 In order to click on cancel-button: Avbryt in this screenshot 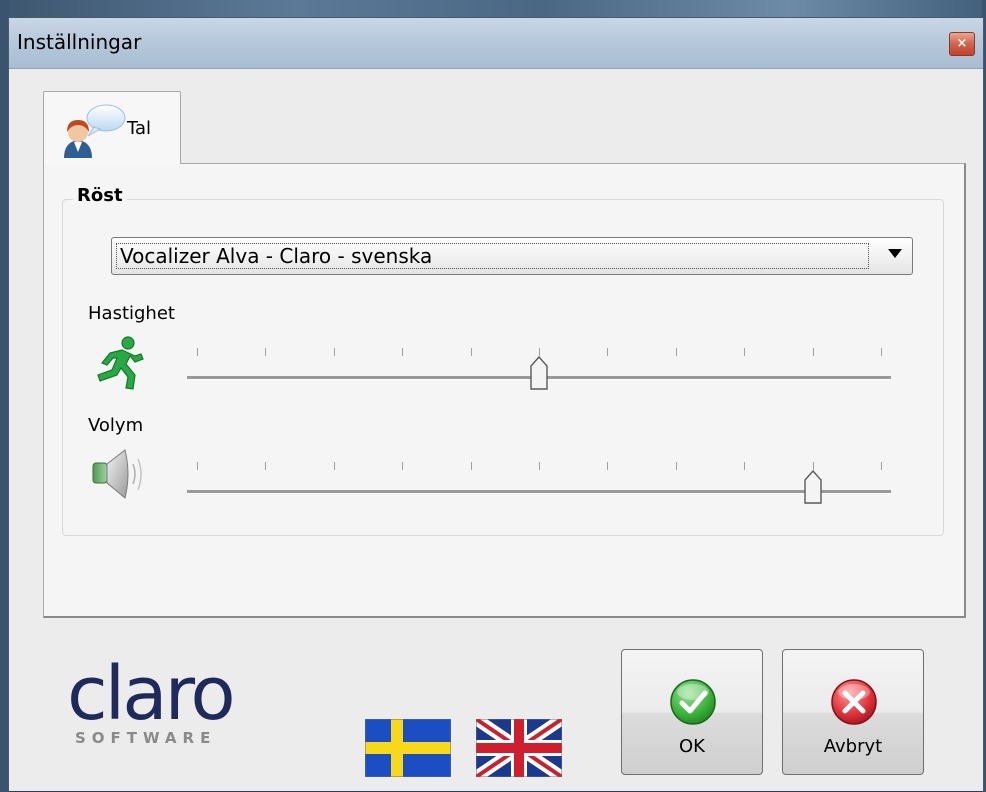, I will do `click(853, 712)`.